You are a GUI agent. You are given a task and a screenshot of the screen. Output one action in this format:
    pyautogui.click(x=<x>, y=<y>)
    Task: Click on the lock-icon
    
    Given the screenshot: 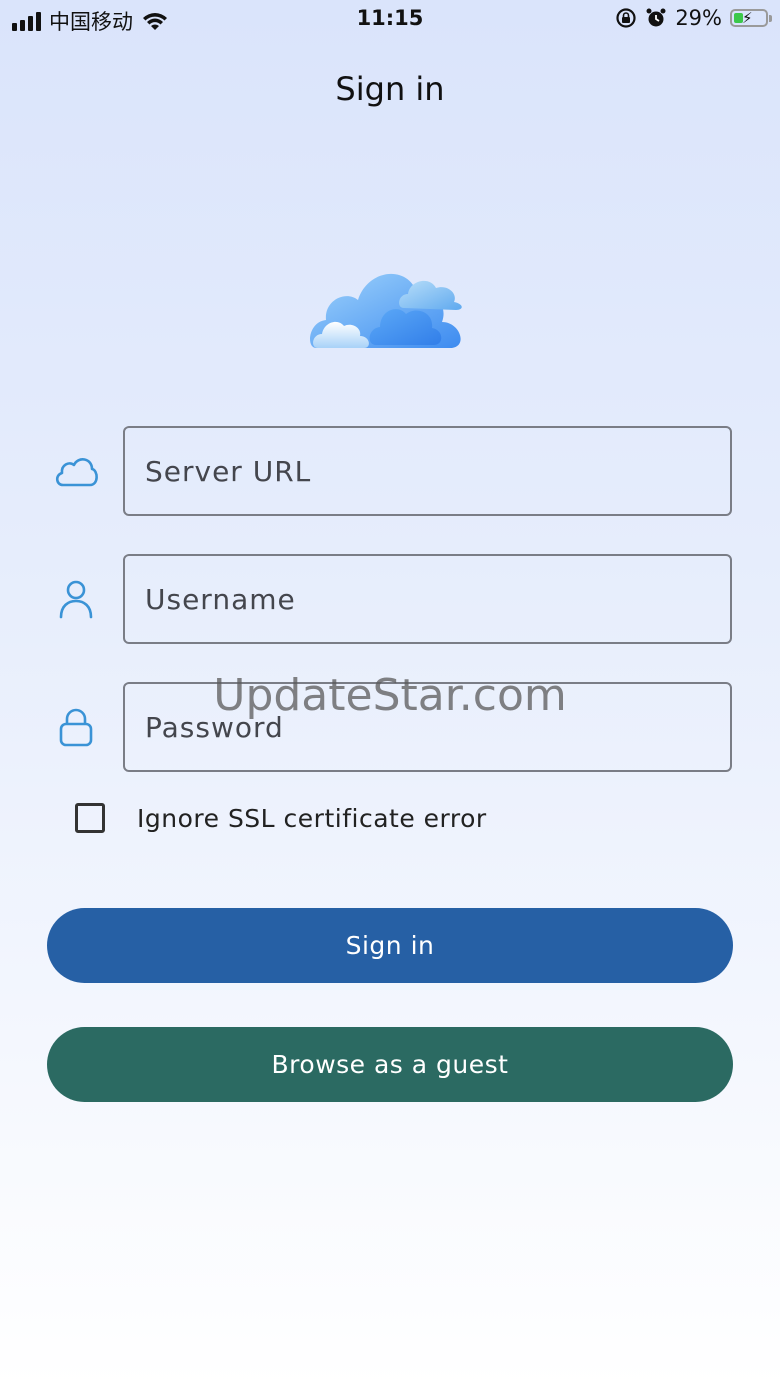 What is the action you would take?
    pyautogui.click(x=76, y=727)
    